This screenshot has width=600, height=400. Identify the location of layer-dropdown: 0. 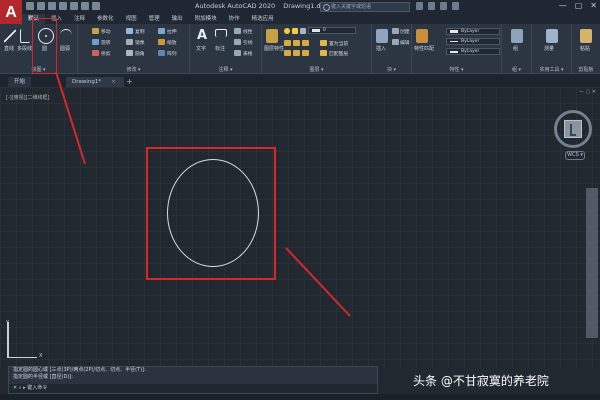
(332, 30).